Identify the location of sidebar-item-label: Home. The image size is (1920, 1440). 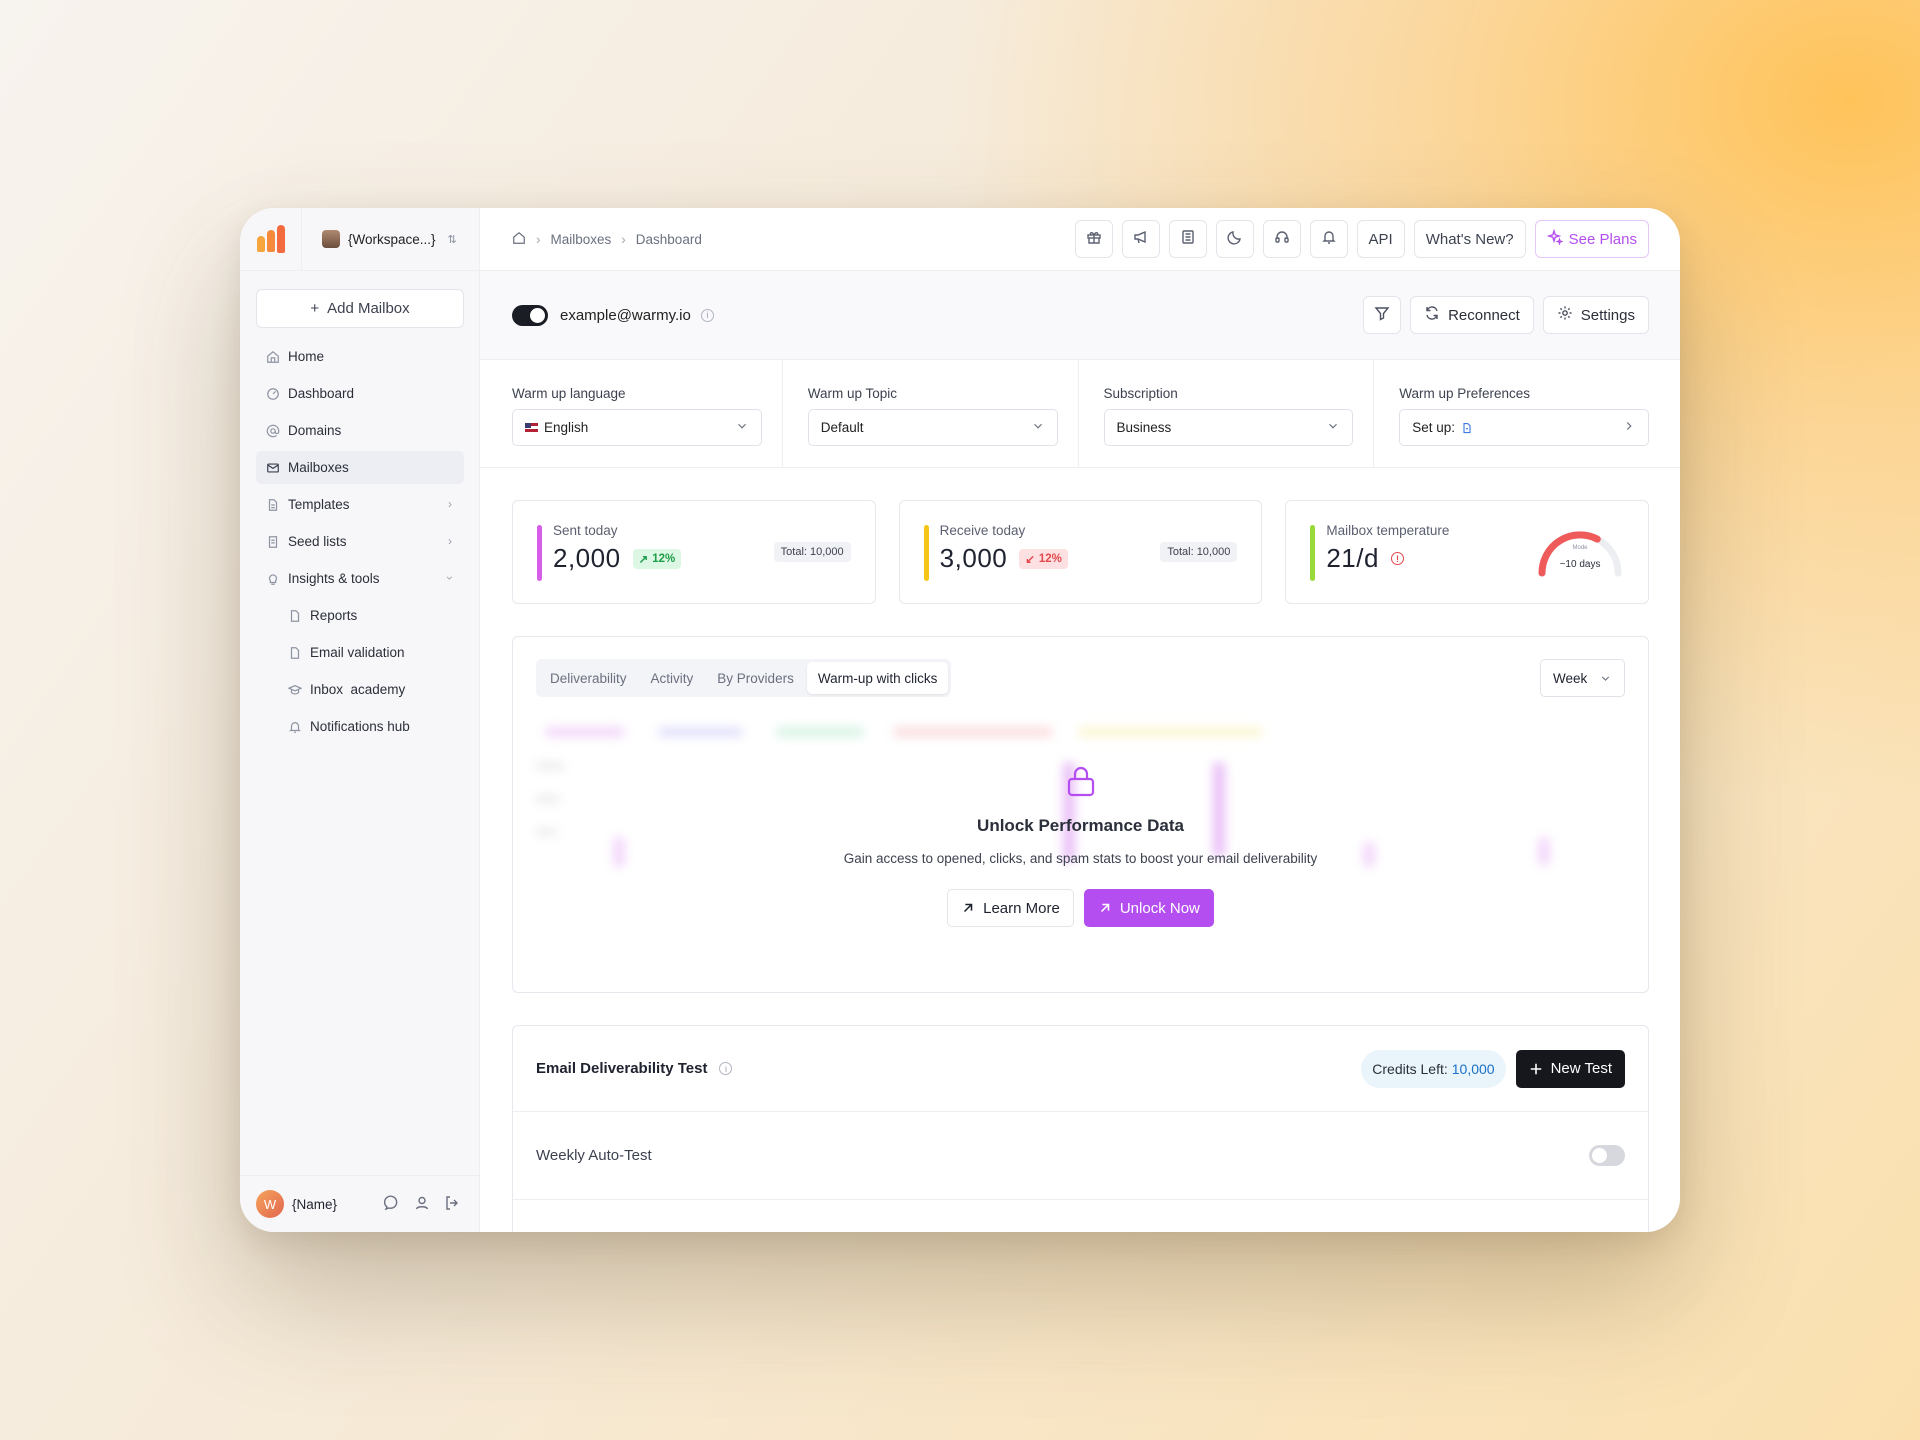
(306, 356).